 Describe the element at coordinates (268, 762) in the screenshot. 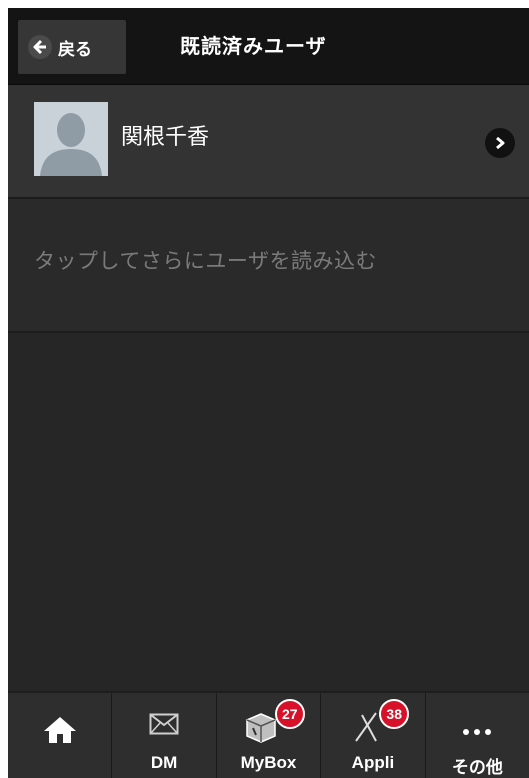

I see `nav-mybox-label: MyBox` at that location.